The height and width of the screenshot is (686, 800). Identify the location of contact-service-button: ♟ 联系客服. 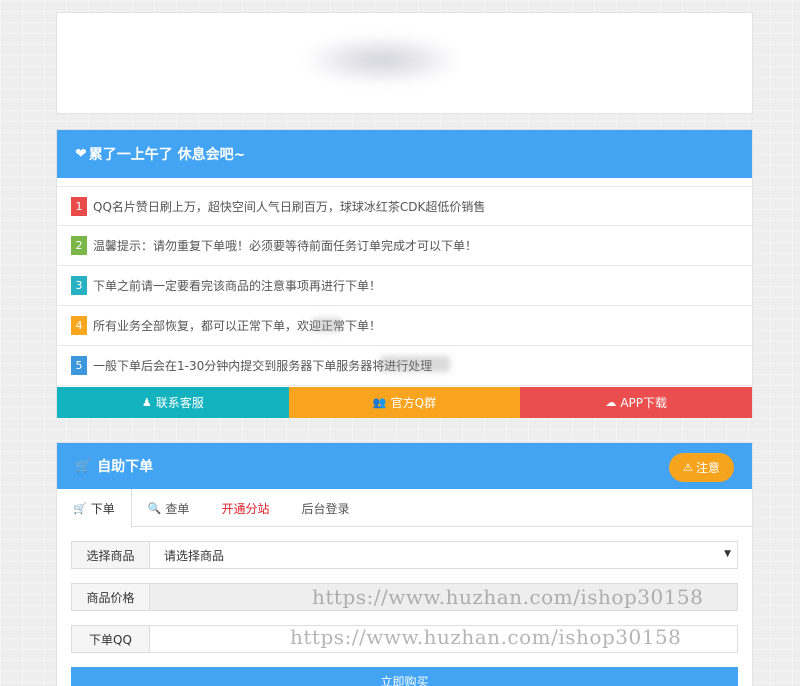
(173, 402).